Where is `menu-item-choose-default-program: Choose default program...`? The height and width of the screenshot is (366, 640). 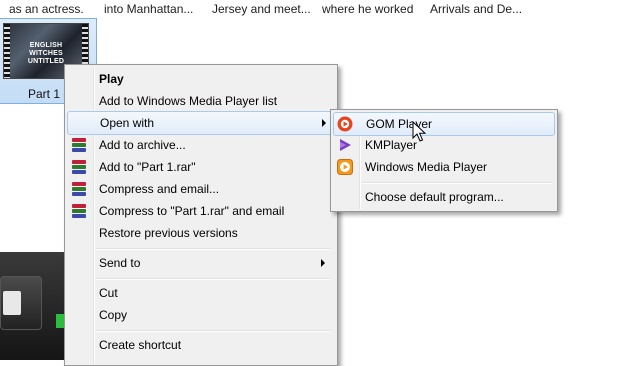
menu-item-choose-default-program: Choose default program... is located at coordinates (444, 197).